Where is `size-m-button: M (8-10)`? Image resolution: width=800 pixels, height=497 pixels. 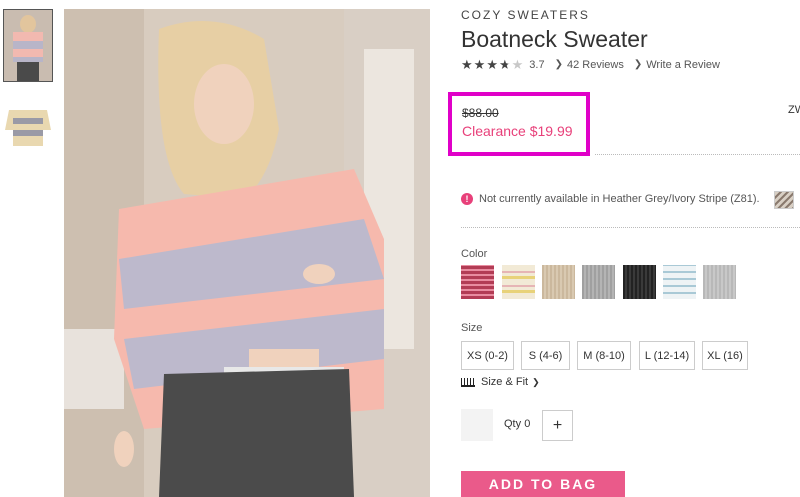 size-m-button: M (8-10) is located at coordinates (604, 355).